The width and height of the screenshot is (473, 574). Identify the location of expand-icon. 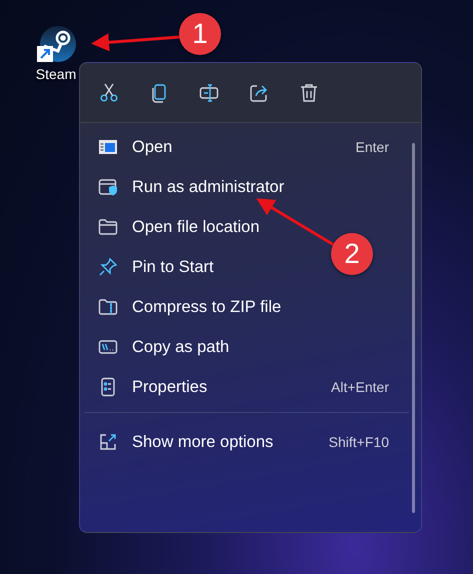
(108, 442).